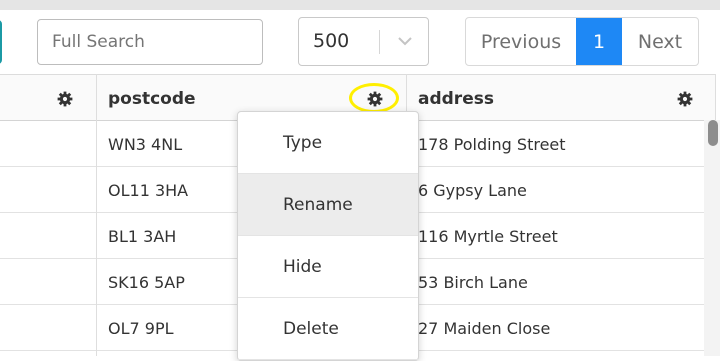 The image size is (720, 361). I want to click on menu-item-type: Type, so click(328, 143).